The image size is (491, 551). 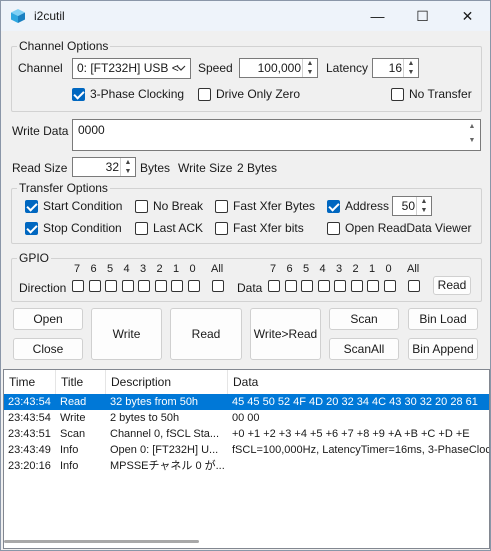 I want to click on maximize-icon: ☐, so click(x=422, y=16).